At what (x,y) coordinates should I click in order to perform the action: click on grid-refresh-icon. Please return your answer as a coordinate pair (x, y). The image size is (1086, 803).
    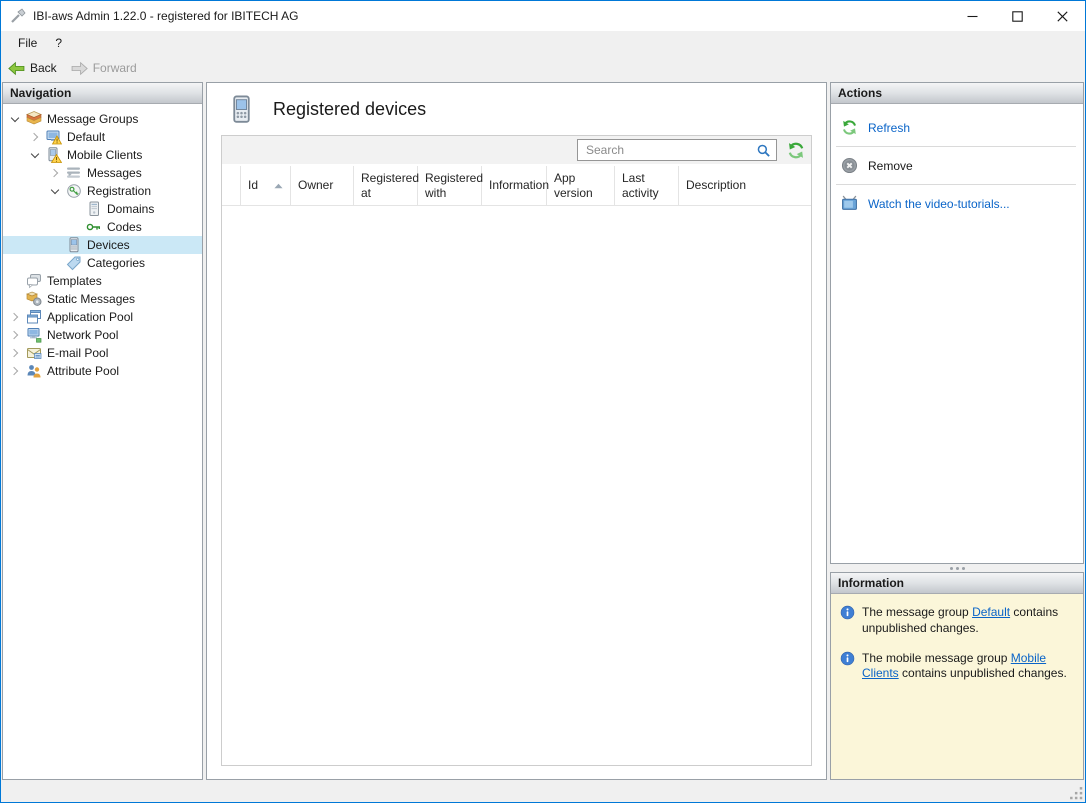
    Looking at the image, I should click on (796, 150).